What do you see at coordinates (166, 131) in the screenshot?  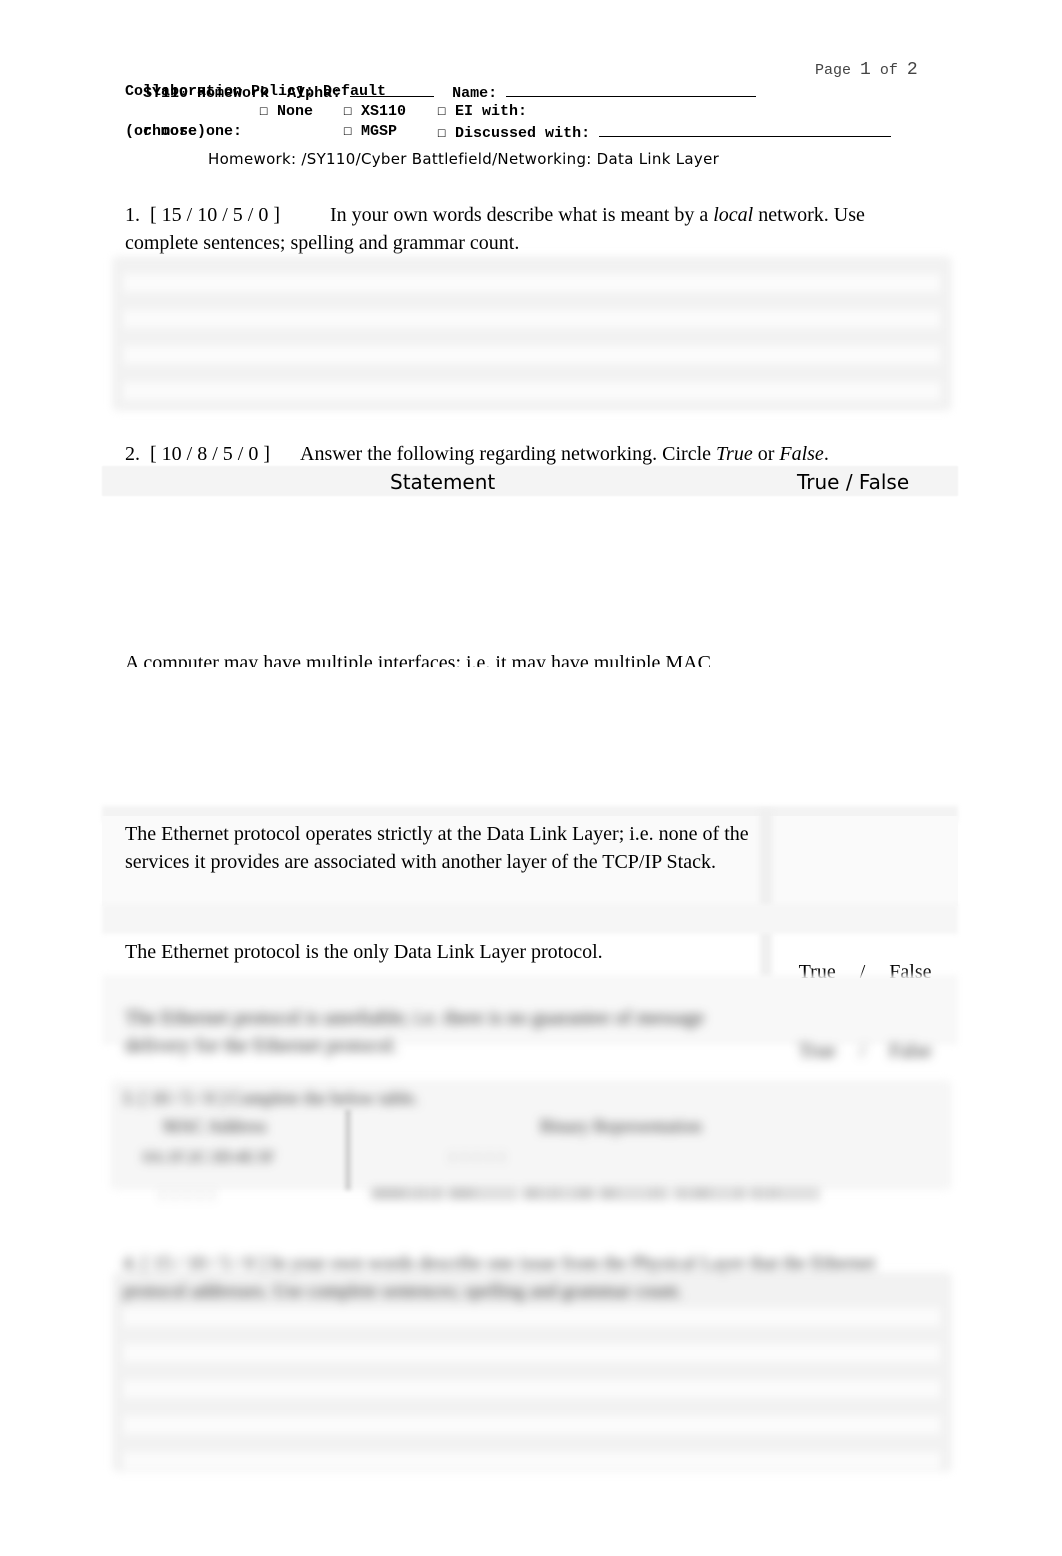 I see `or-more-label: (or more)` at bounding box center [166, 131].